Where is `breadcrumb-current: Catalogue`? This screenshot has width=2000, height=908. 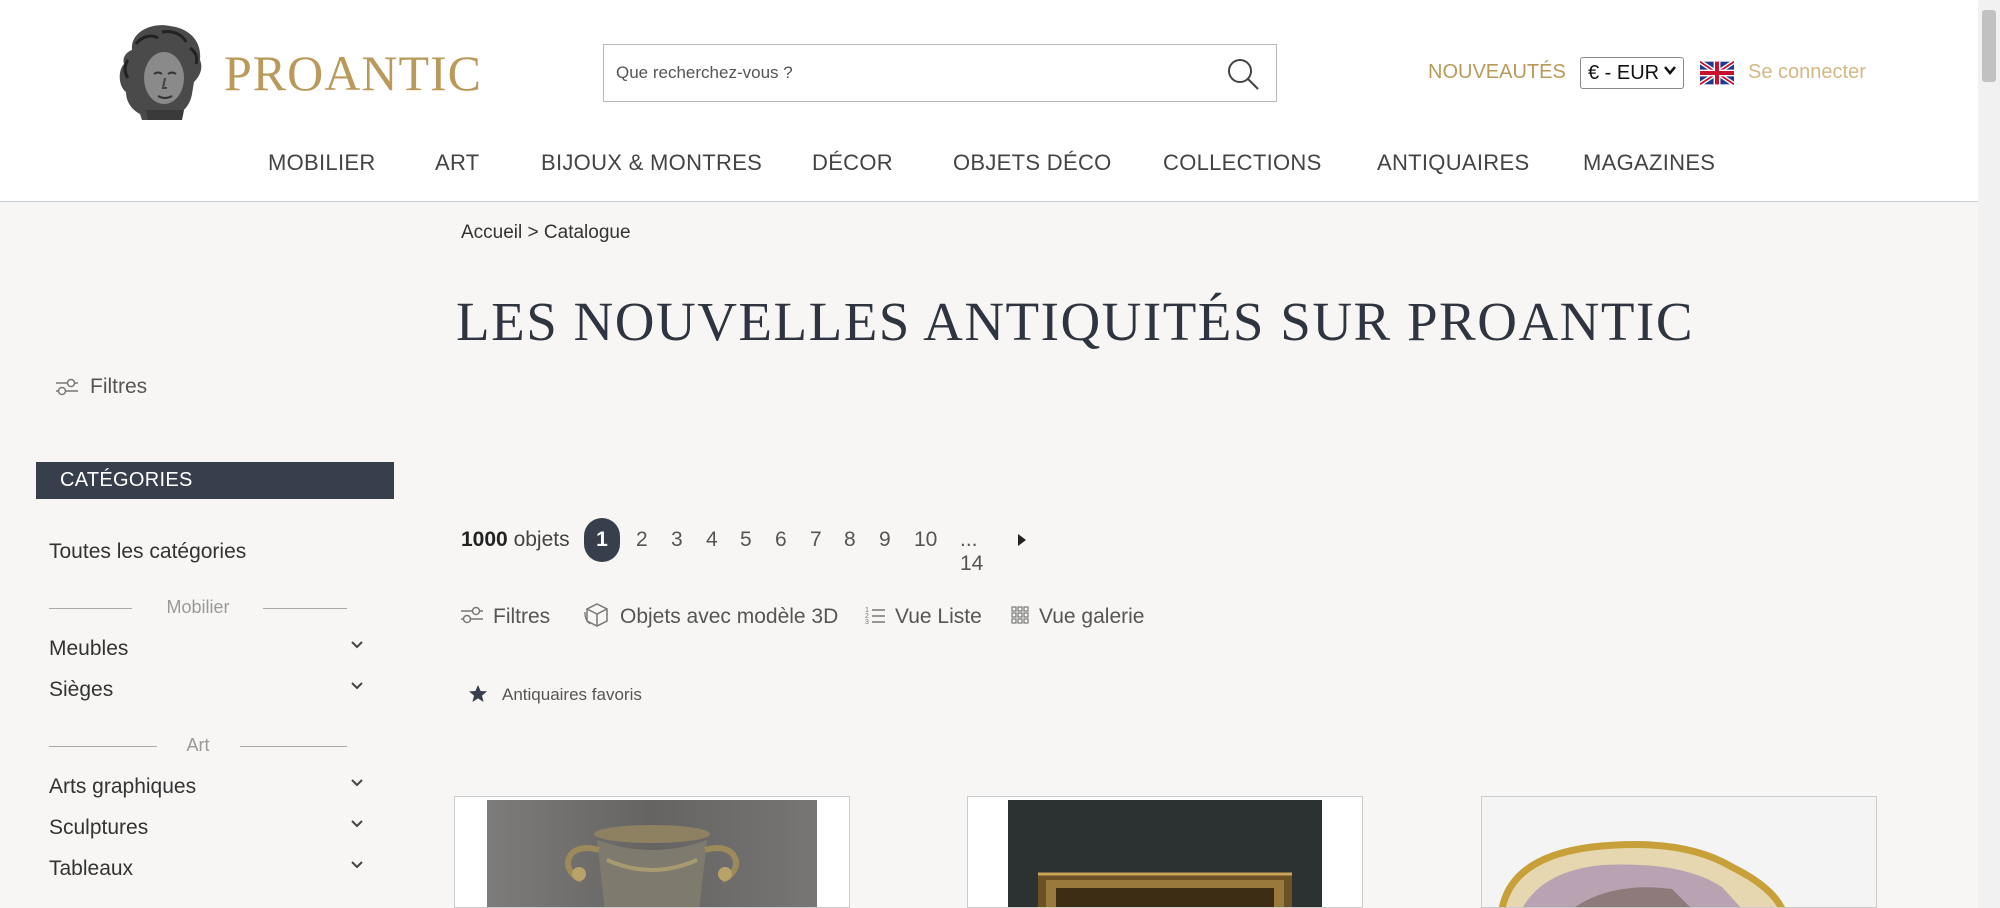 breadcrumb-current: Catalogue is located at coordinates (587, 232).